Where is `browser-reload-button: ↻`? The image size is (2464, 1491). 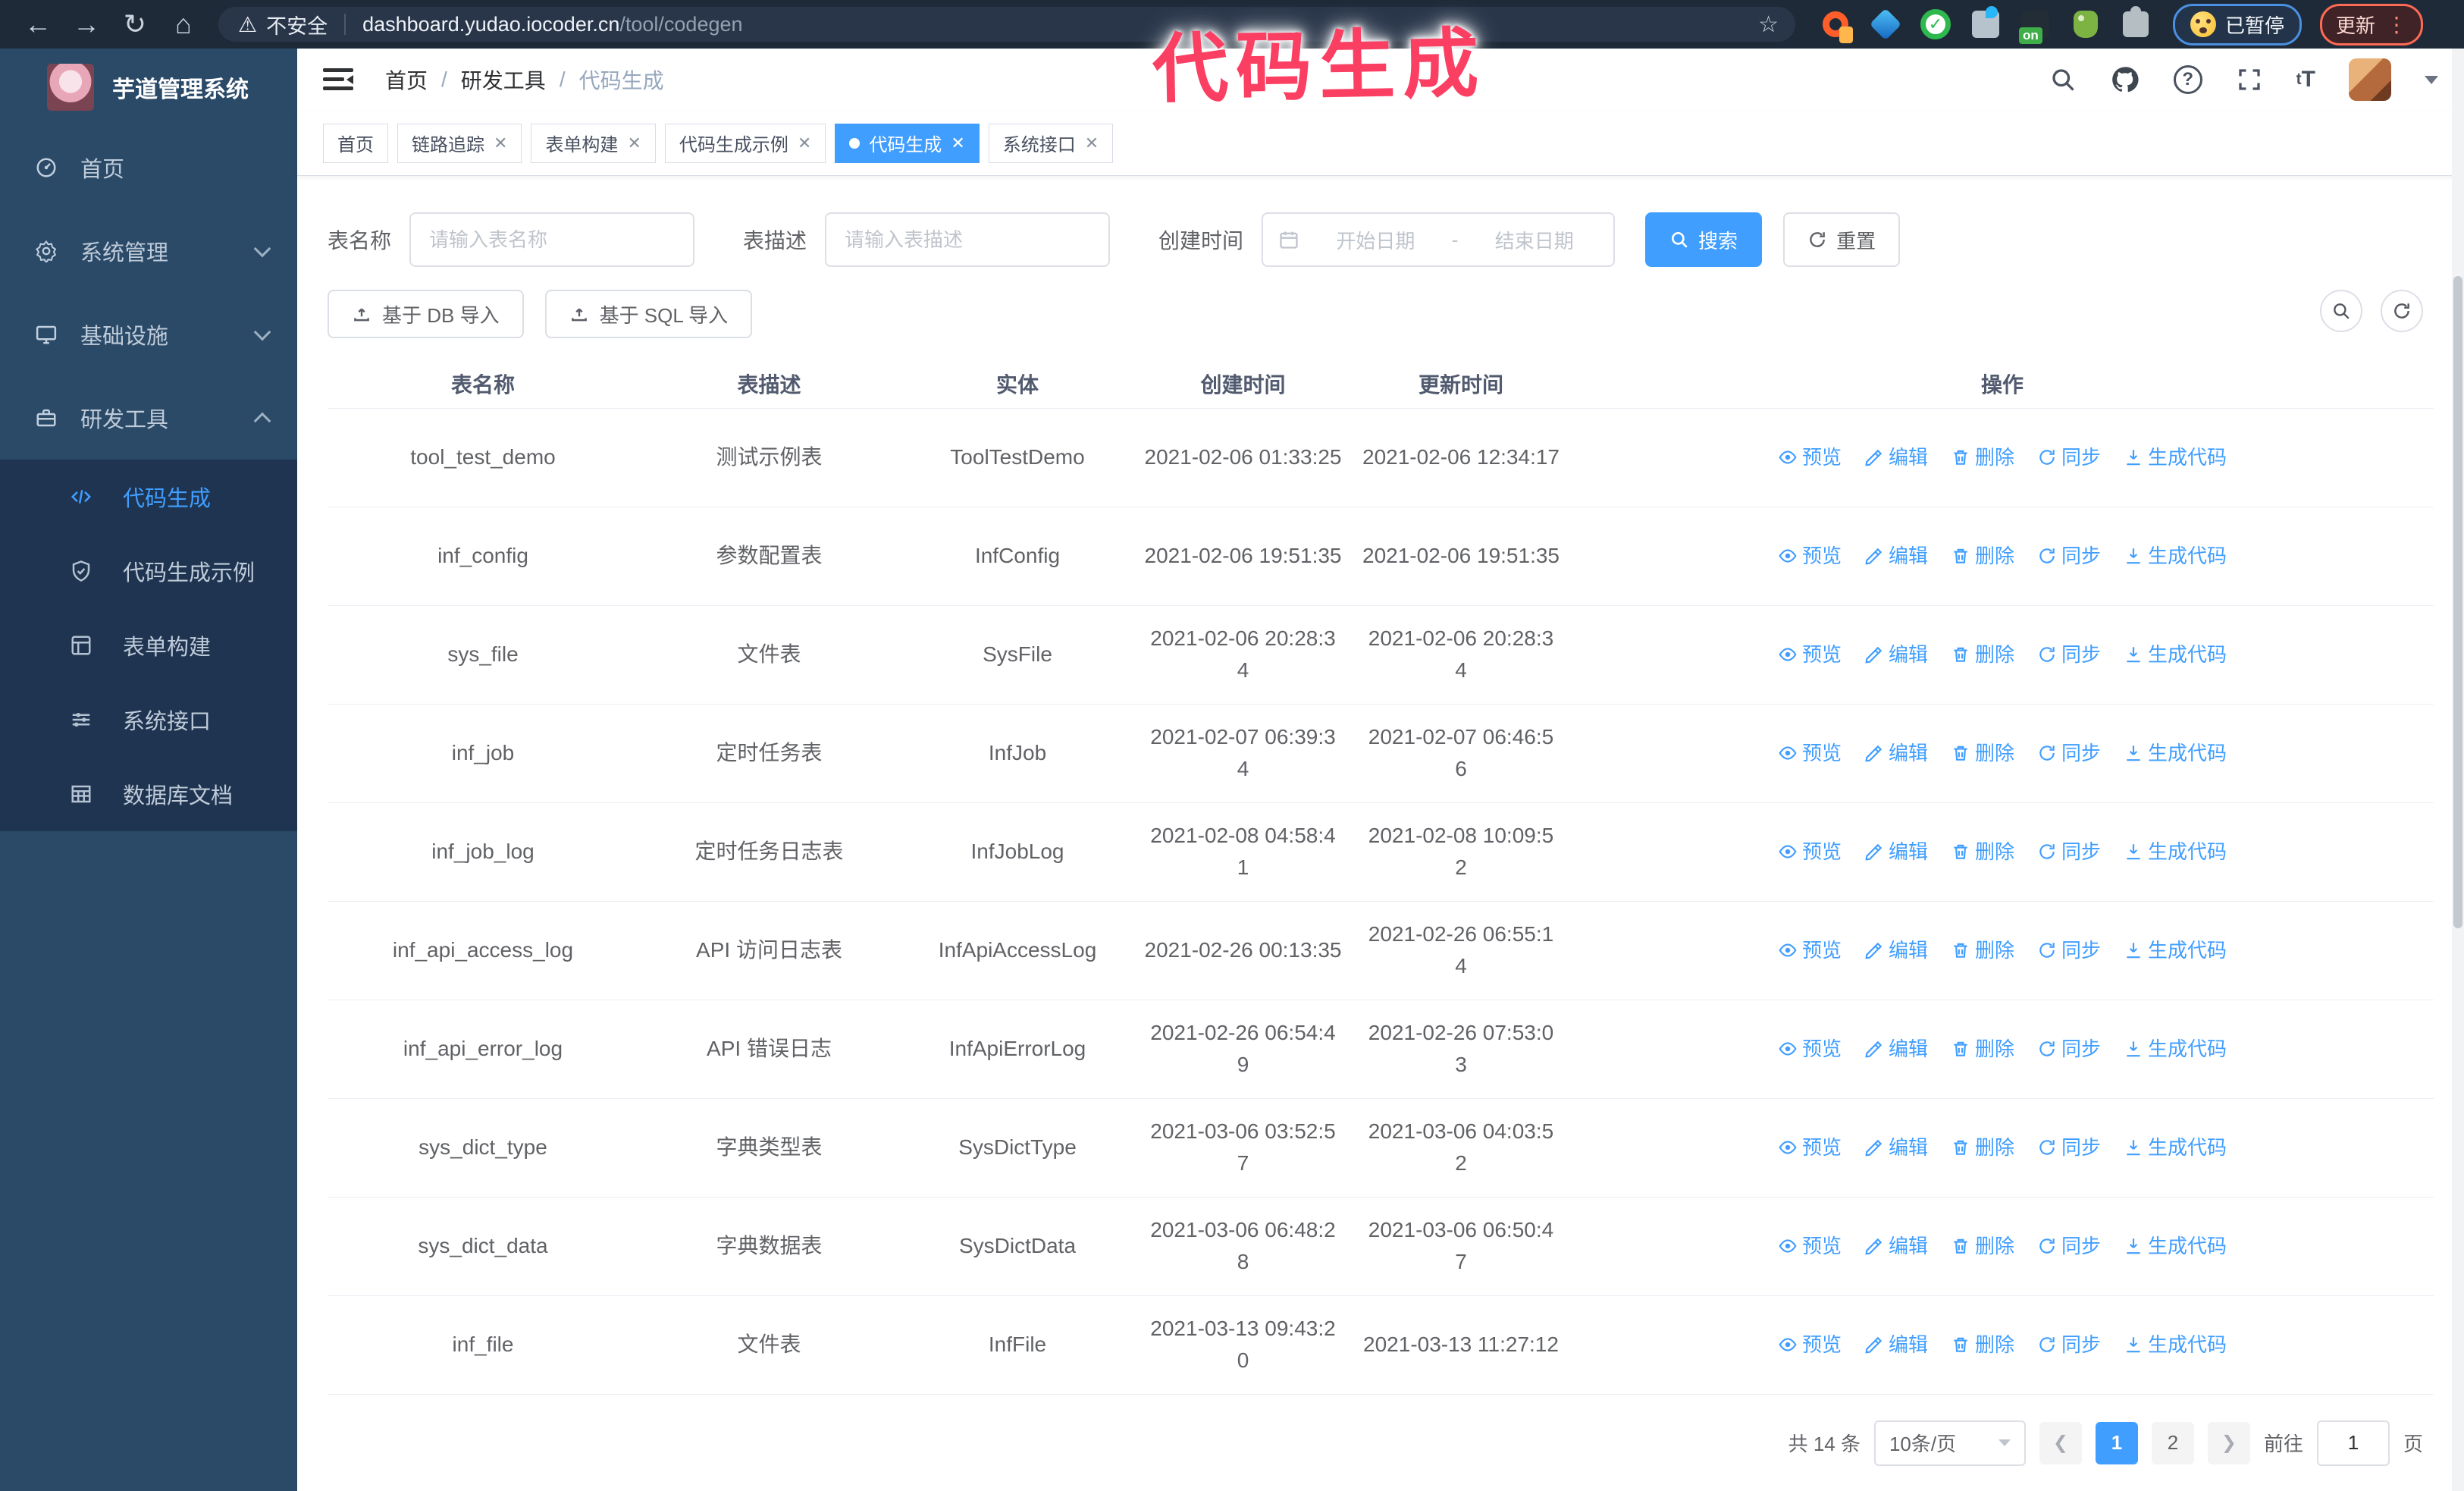
browser-reload-button: ↻ is located at coordinates (135, 24).